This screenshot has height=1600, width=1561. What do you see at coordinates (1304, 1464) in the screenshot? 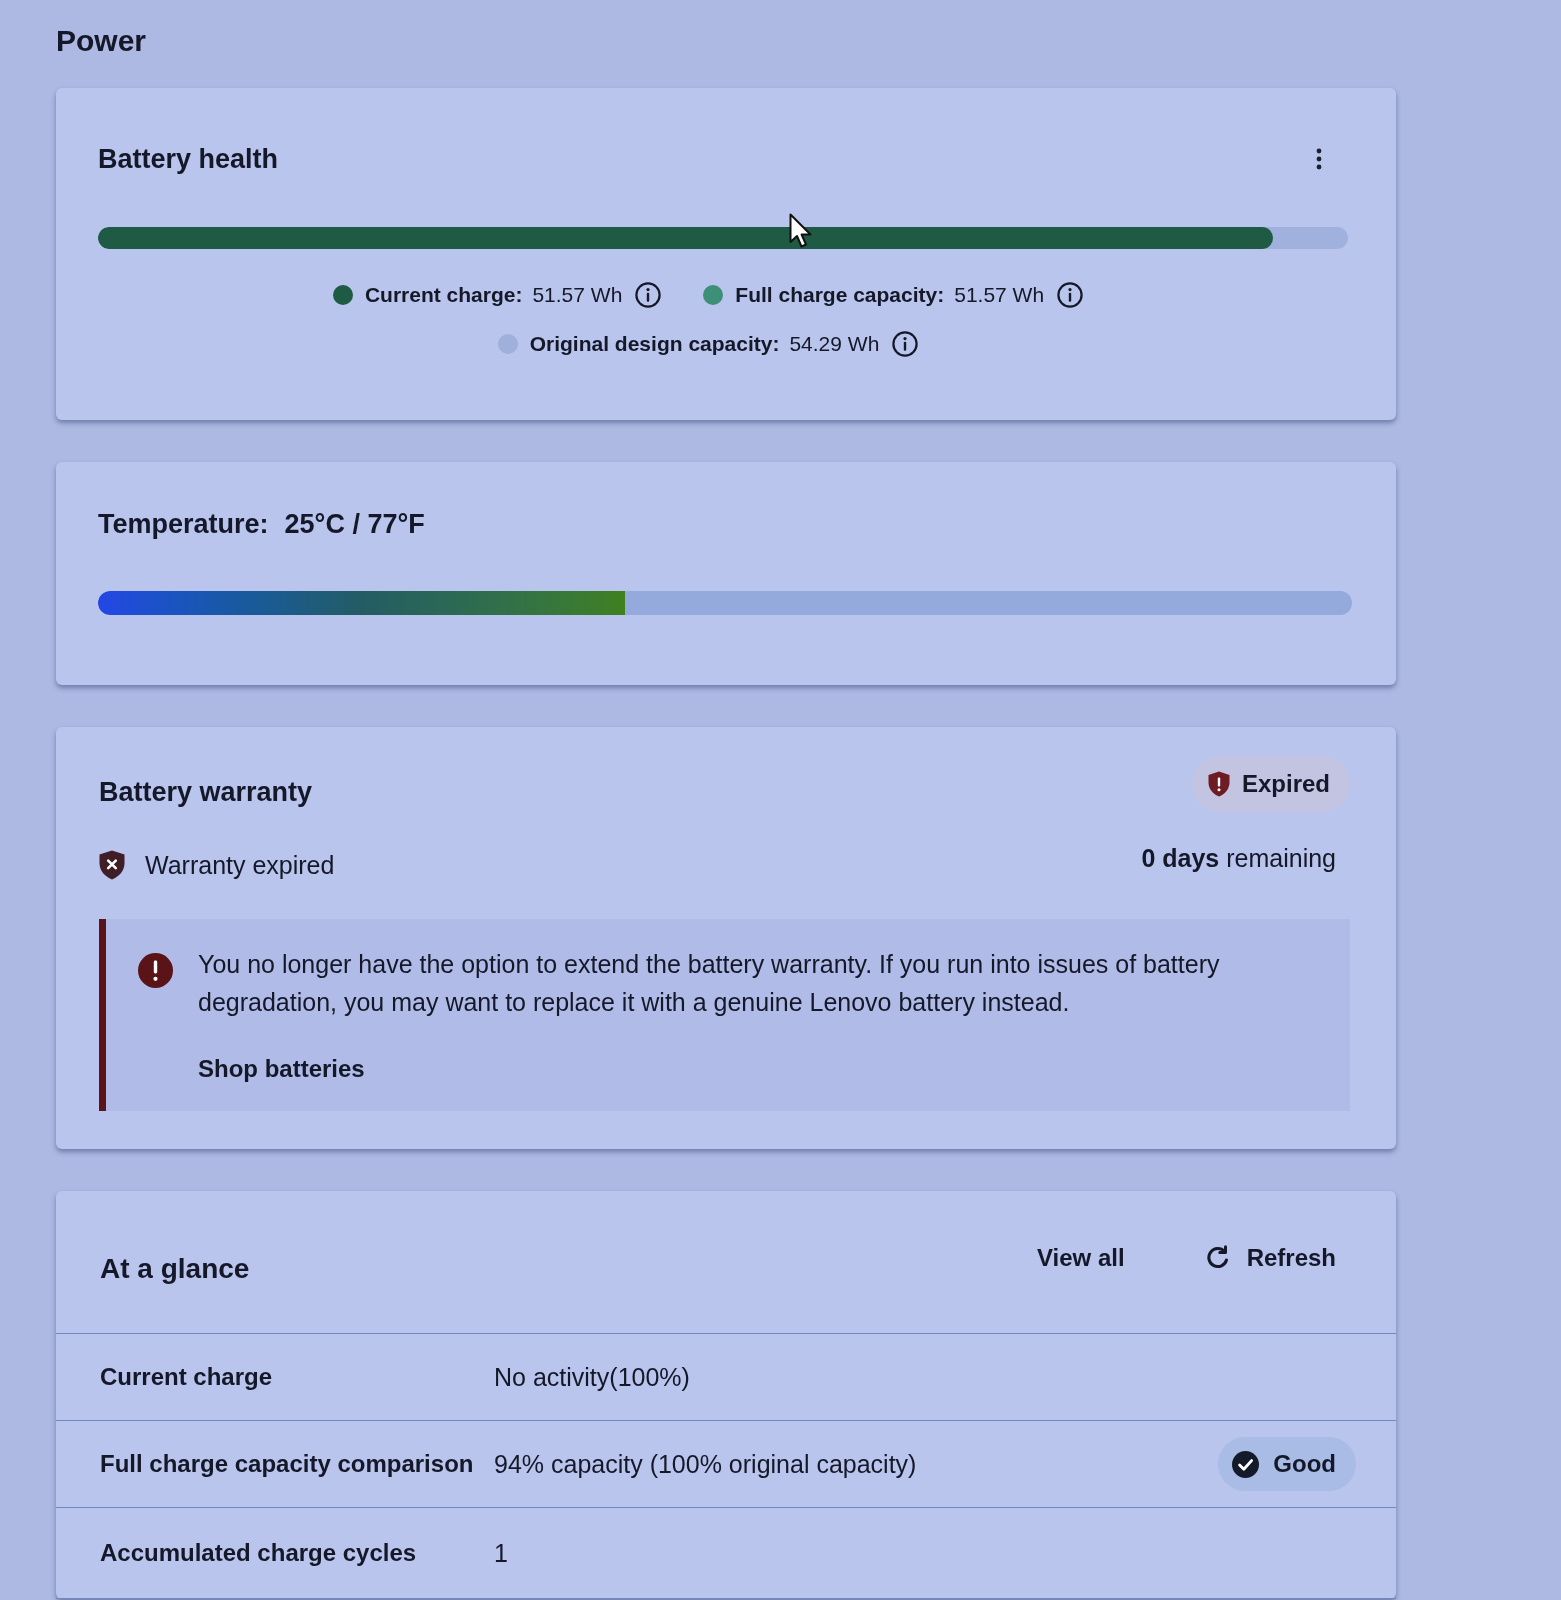
I see `status-label: Good` at bounding box center [1304, 1464].